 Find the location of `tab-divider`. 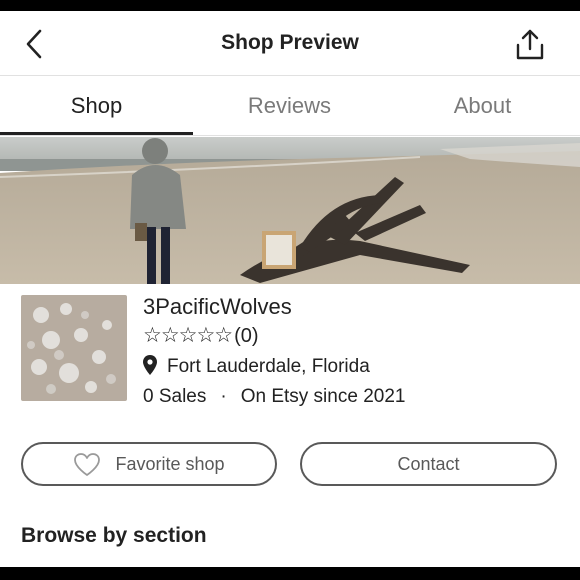

tab-divider is located at coordinates (290, 135).